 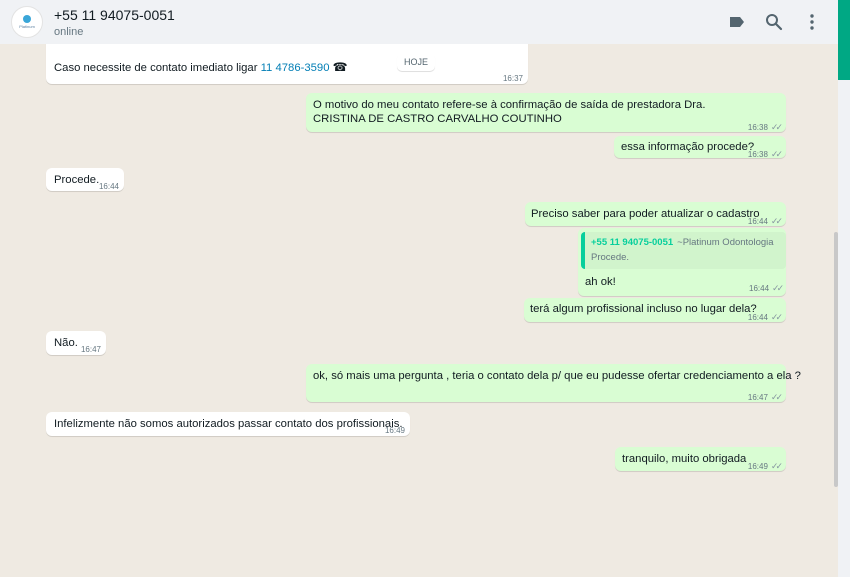 I want to click on phone-icon: ☎, so click(x=340, y=67).